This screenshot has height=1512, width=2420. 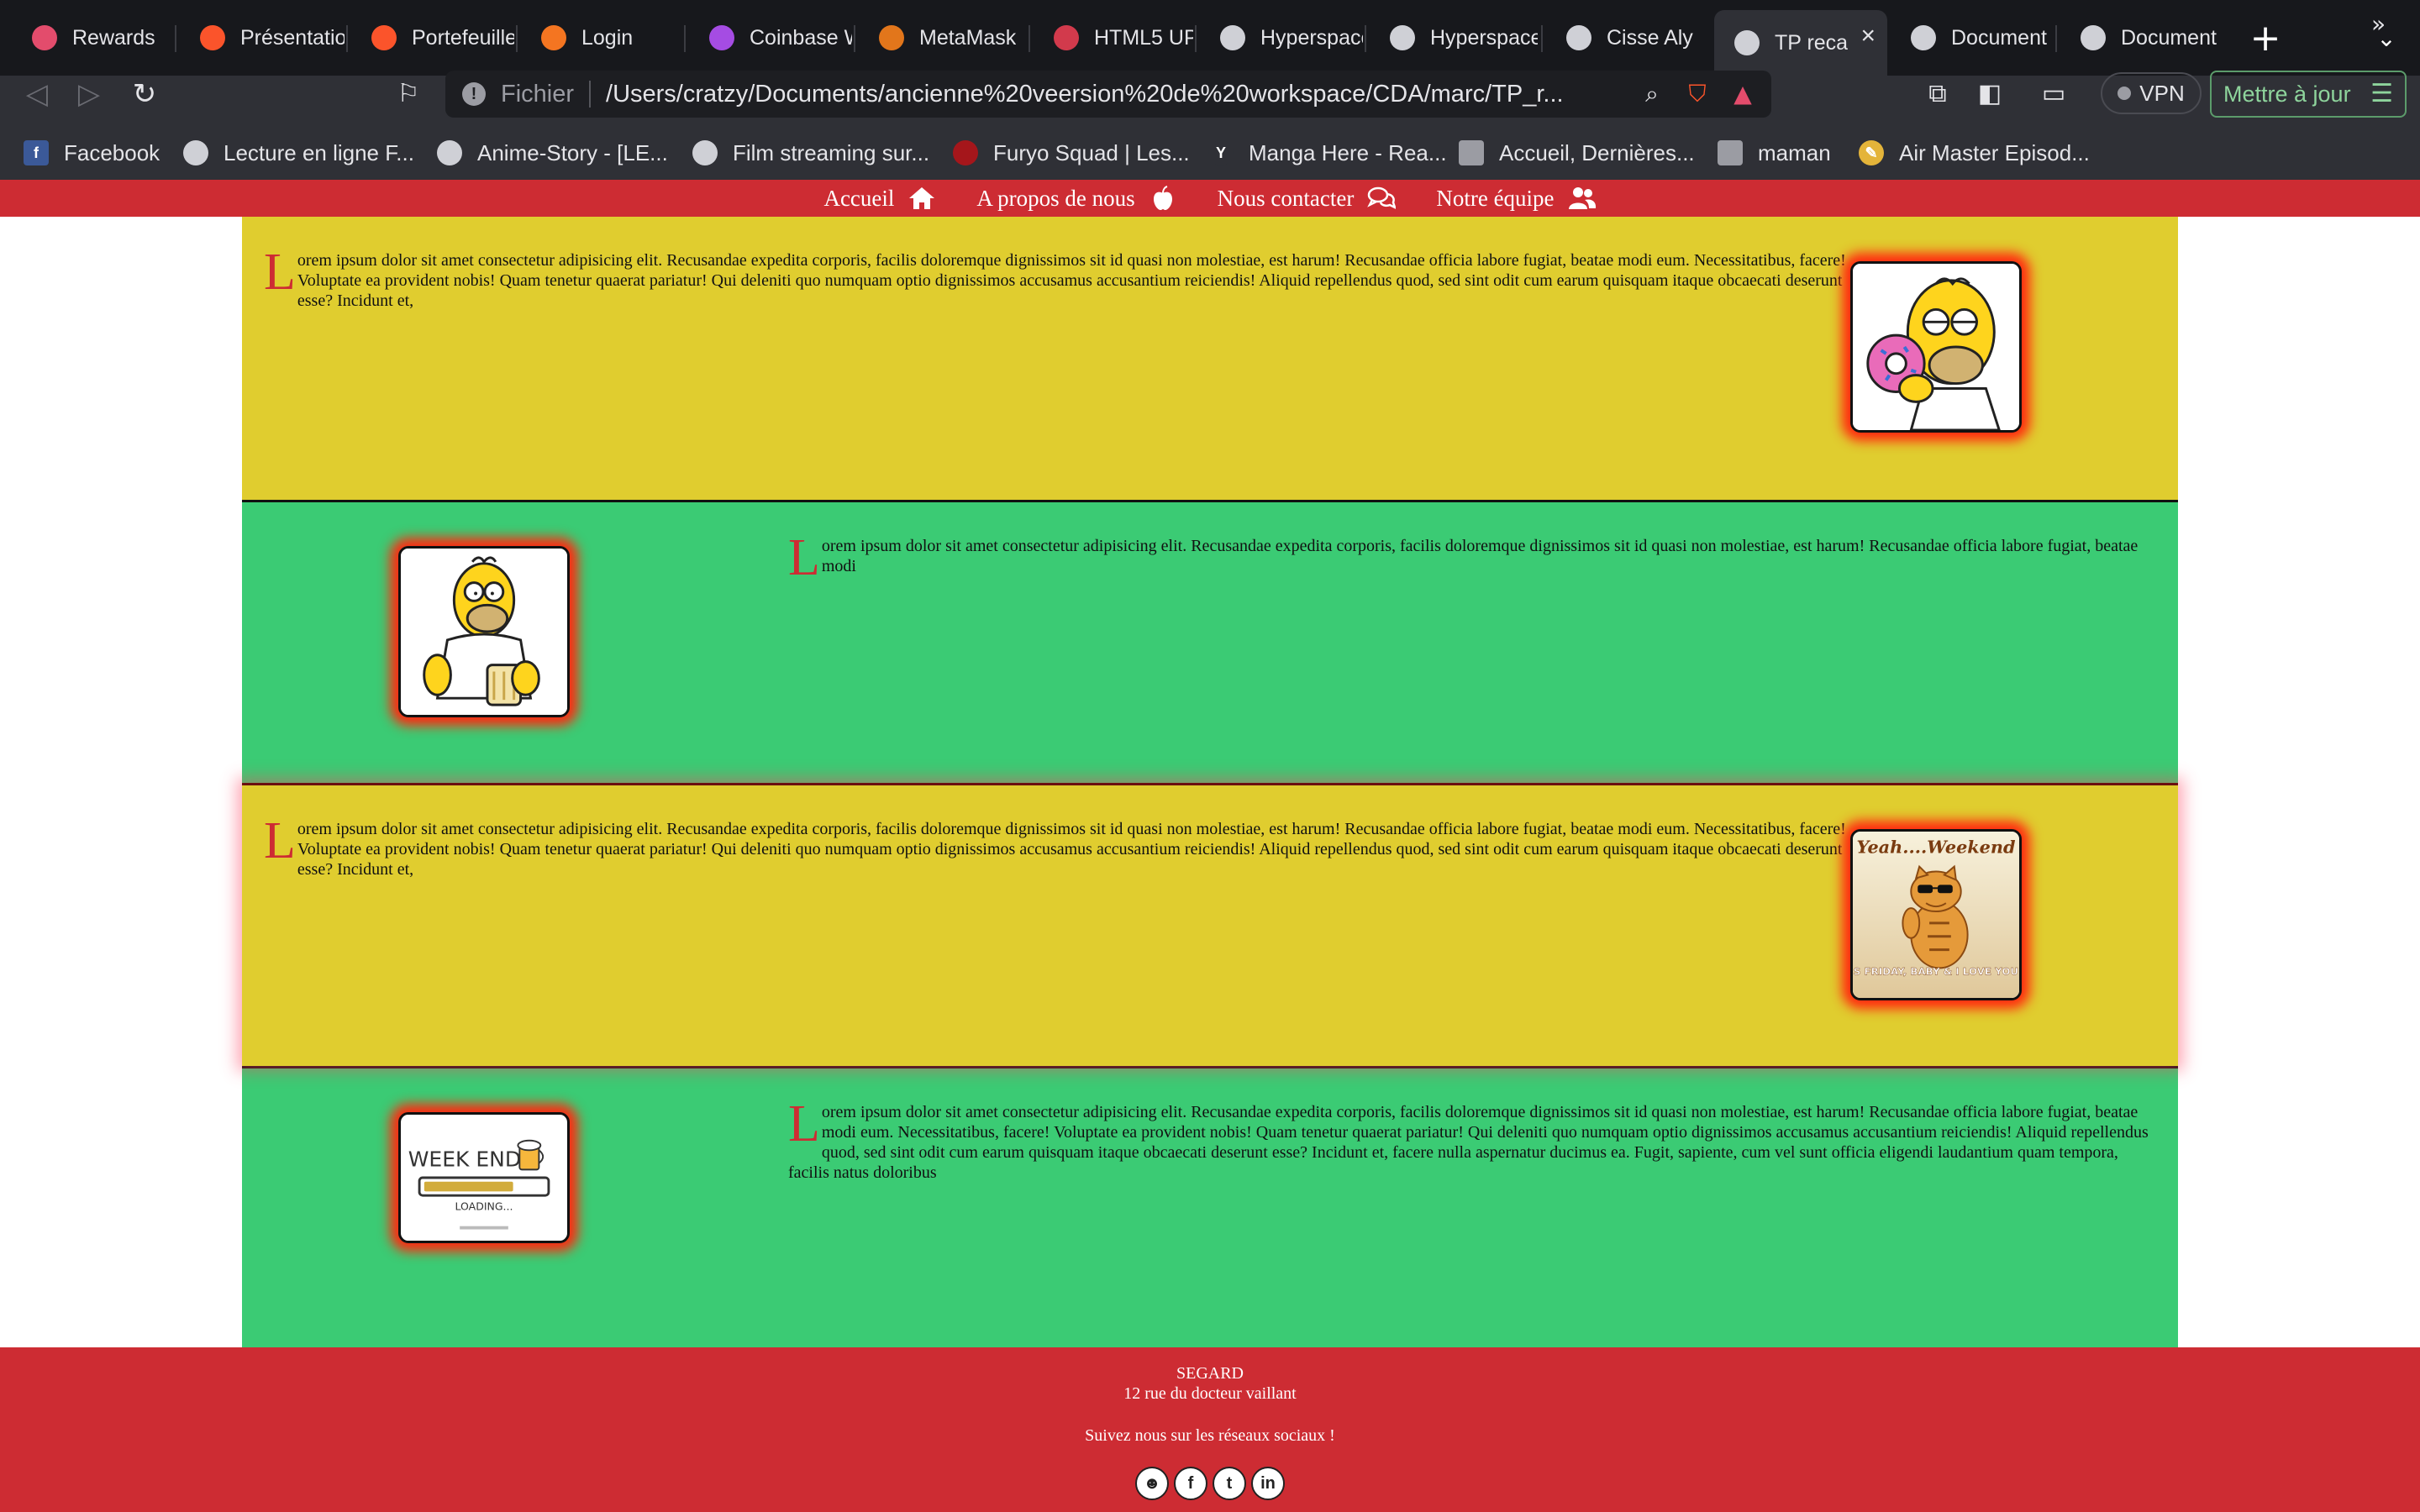 What do you see at coordinates (433, 38) in the screenshot?
I see `browser-tab: Portefeuille` at bounding box center [433, 38].